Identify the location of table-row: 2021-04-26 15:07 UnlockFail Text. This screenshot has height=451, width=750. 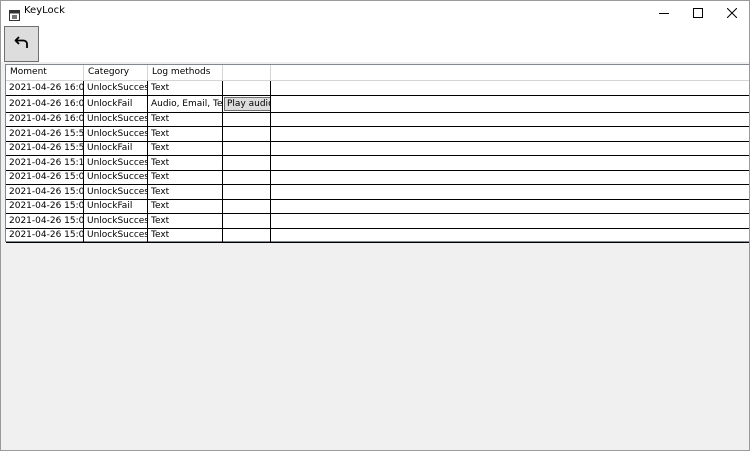
(377, 206).